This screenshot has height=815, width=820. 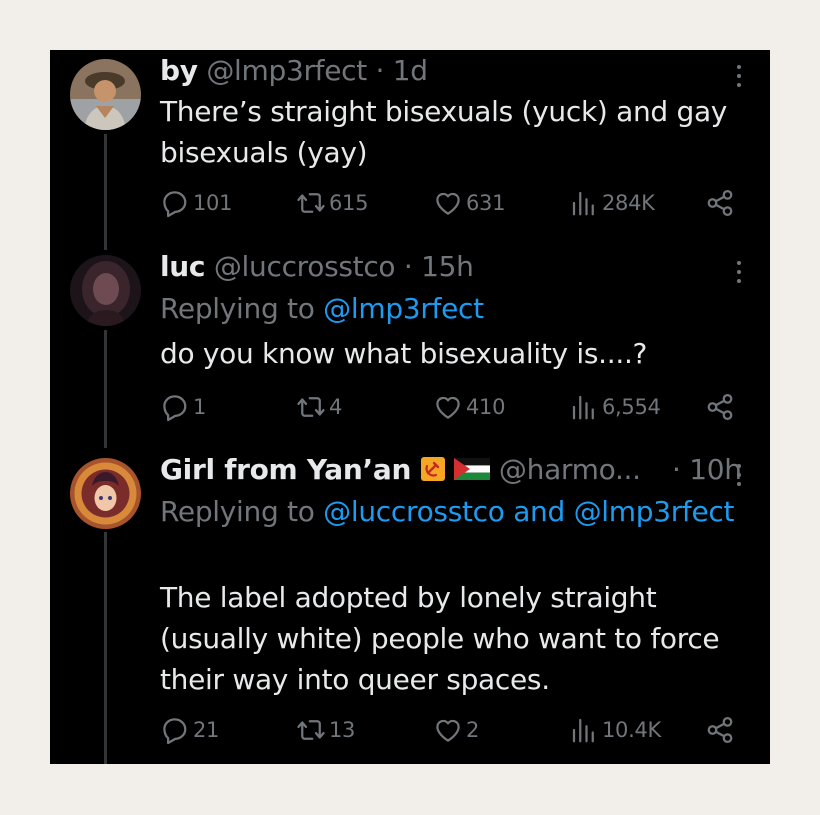 What do you see at coordinates (336, 407) in the screenshot?
I see `repost-count: 4` at bounding box center [336, 407].